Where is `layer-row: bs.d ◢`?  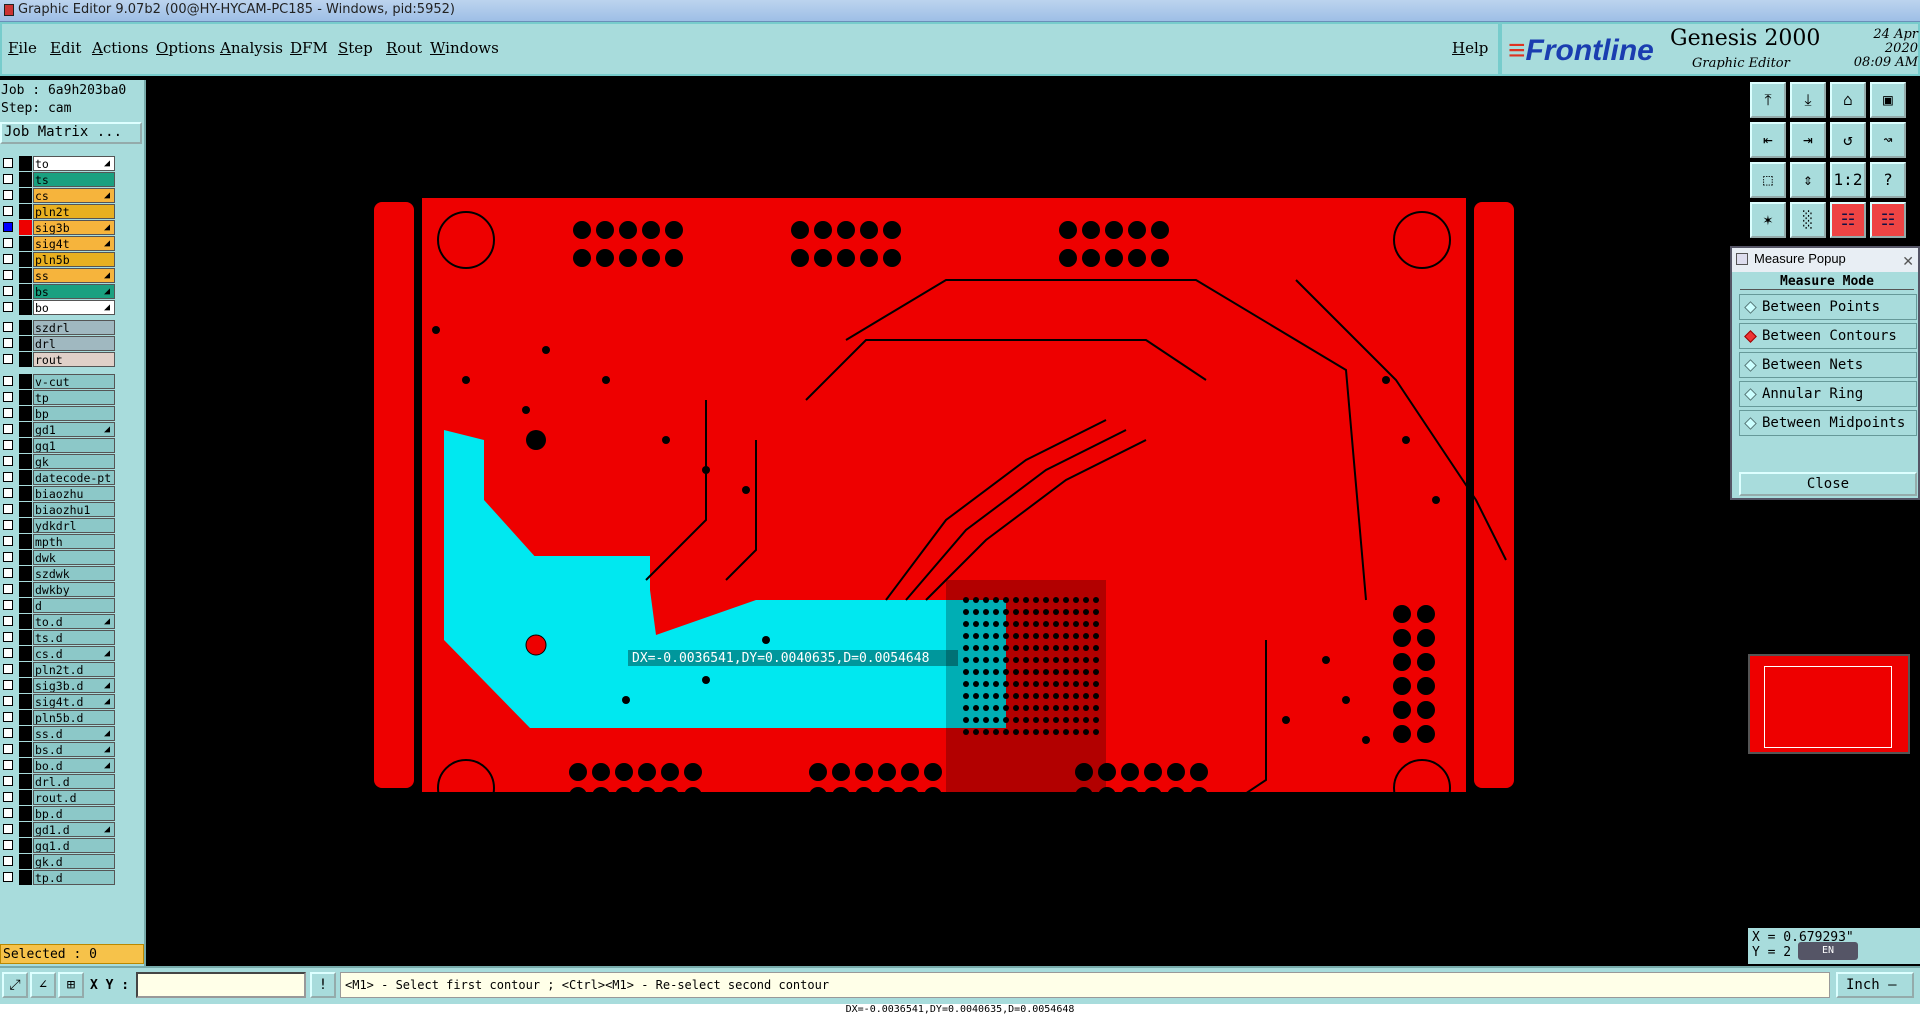
layer-row: bs.d ◢ is located at coordinates (59, 749).